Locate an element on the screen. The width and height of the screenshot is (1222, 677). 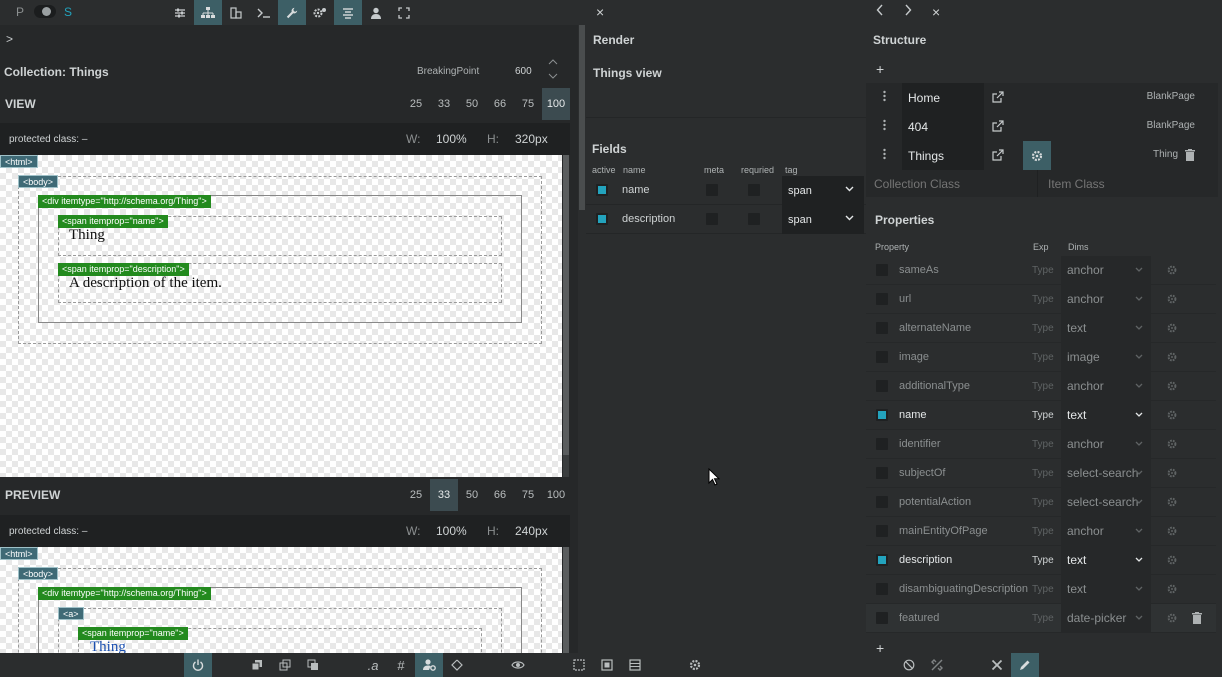
add-page-button: + is located at coordinates (880, 69).